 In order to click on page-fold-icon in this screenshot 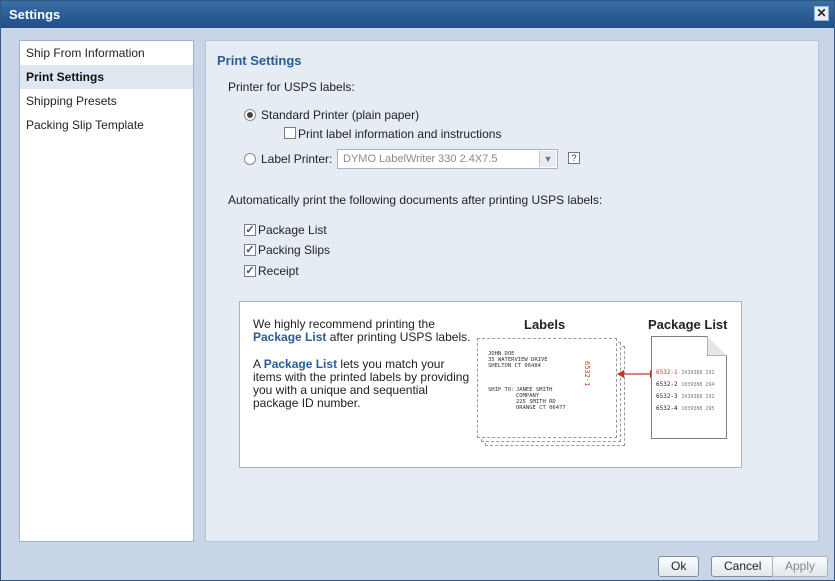, I will do `click(717, 346)`.